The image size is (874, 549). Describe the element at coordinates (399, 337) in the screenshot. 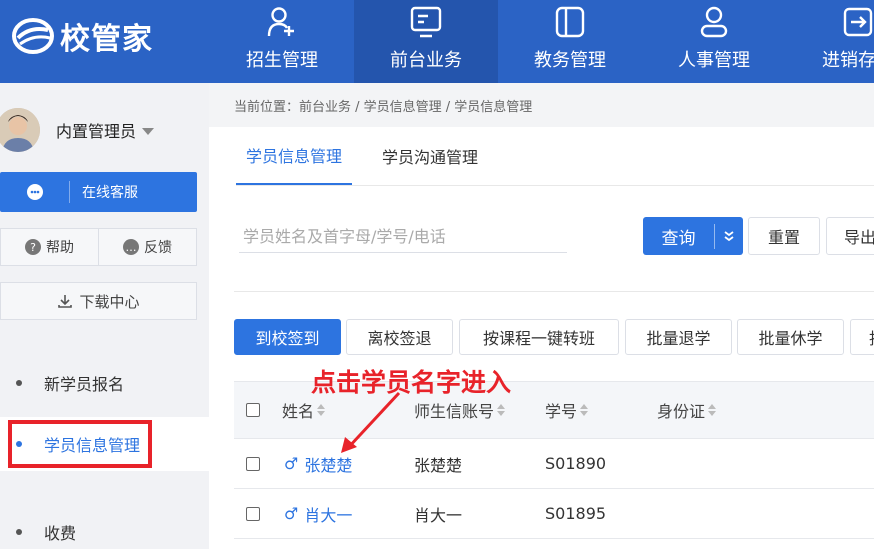

I see `check-out-button: 离校签退` at that location.